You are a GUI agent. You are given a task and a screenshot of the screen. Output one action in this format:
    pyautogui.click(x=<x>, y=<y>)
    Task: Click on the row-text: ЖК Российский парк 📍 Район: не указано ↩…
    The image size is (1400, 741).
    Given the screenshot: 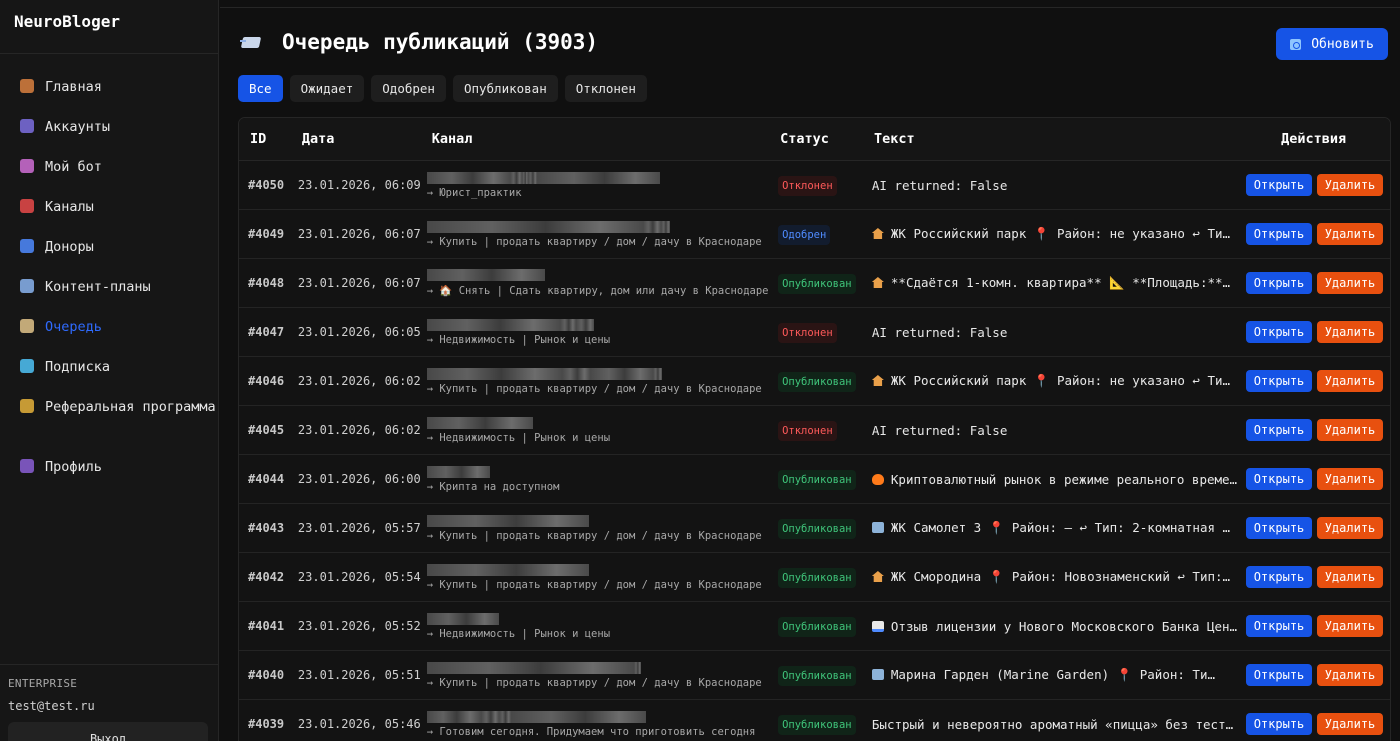 What is the action you would take?
    pyautogui.click(x=1054, y=381)
    